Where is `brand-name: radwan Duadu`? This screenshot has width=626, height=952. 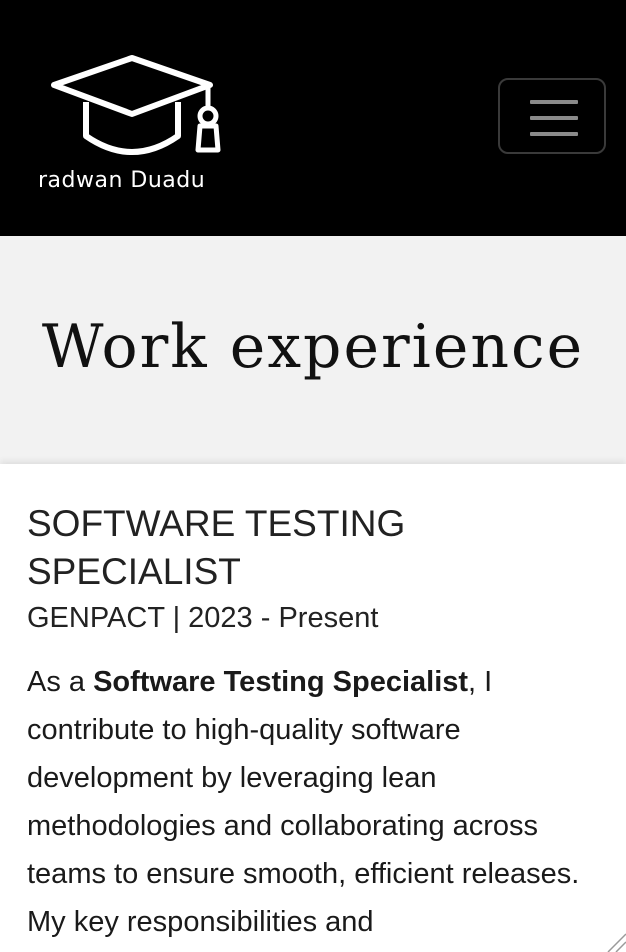 brand-name: radwan Duadu is located at coordinates (122, 180).